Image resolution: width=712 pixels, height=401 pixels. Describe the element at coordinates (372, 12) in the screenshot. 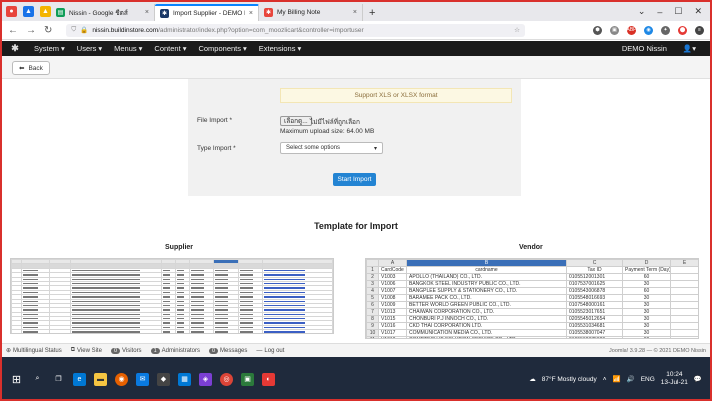

I see `new-tab-icon: +` at that location.